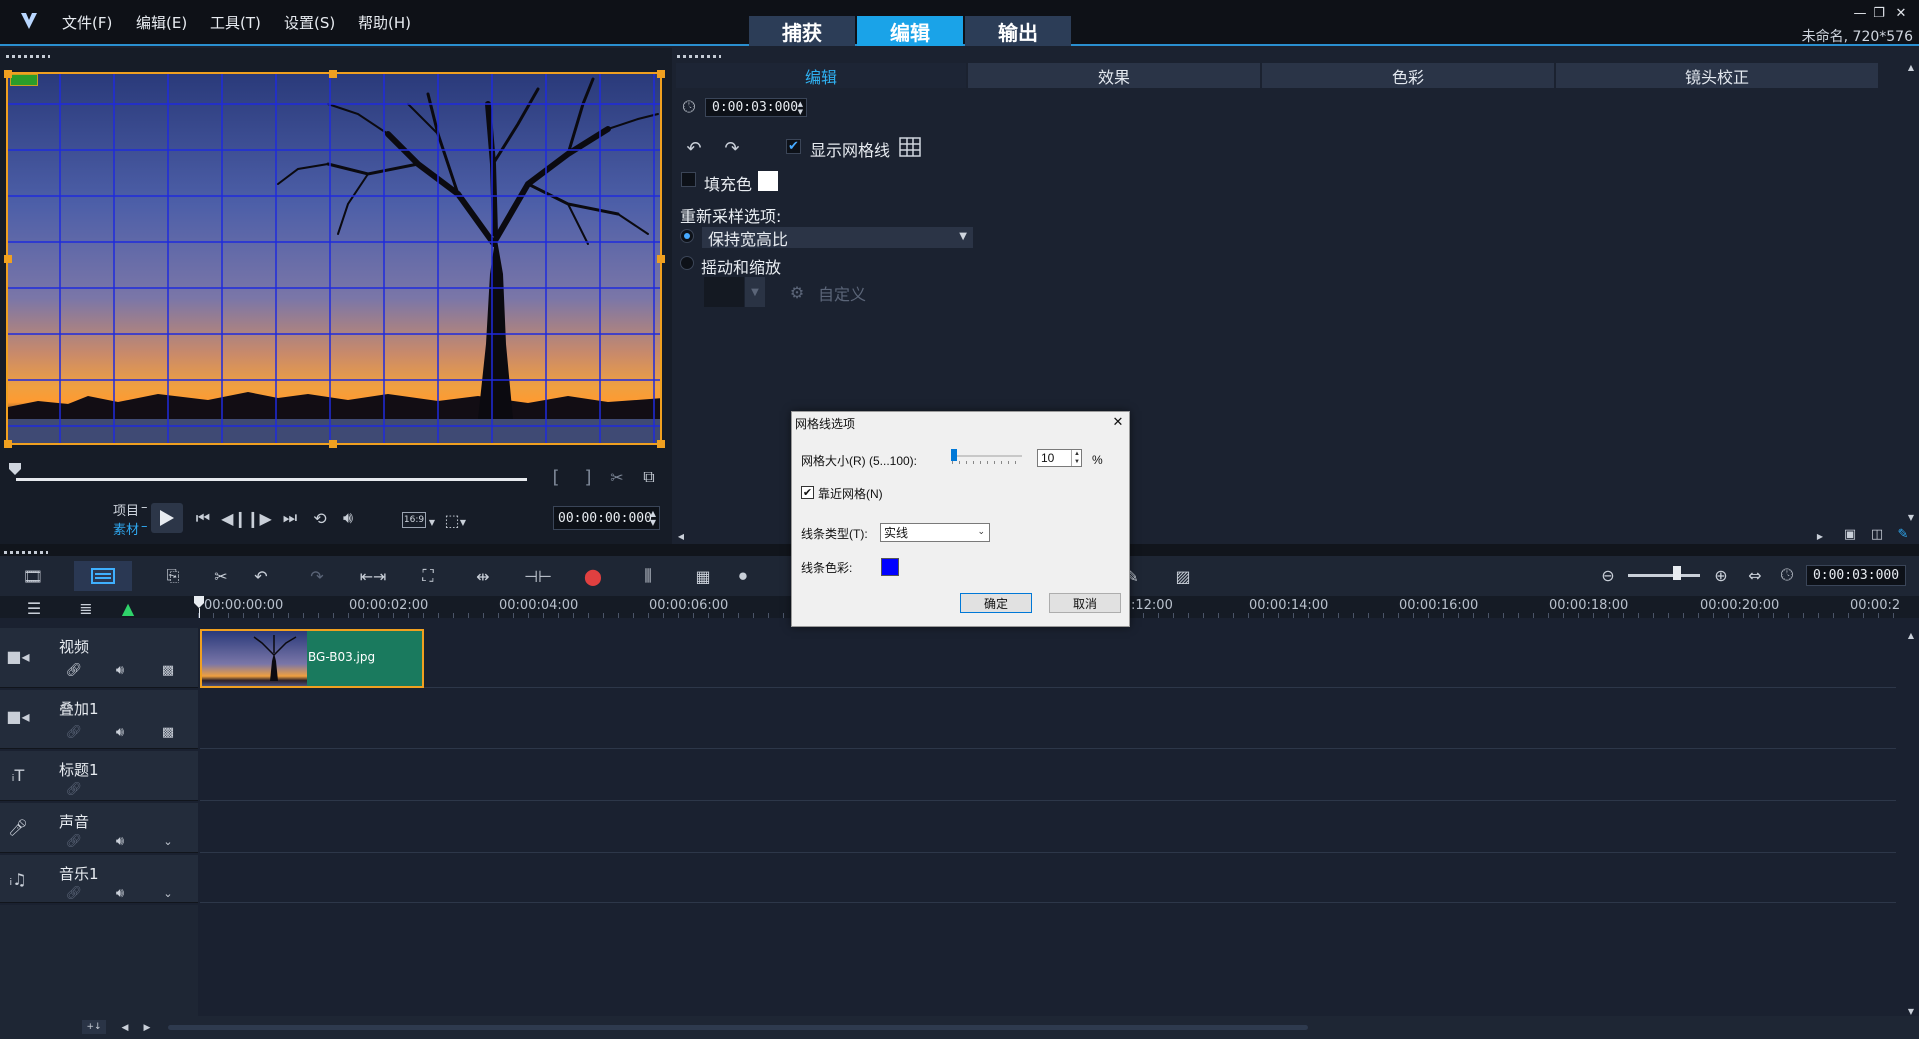 The height and width of the screenshot is (1039, 1919). Describe the element at coordinates (1903, 534) in the screenshot. I see `layout-icon-3: ✎` at that location.